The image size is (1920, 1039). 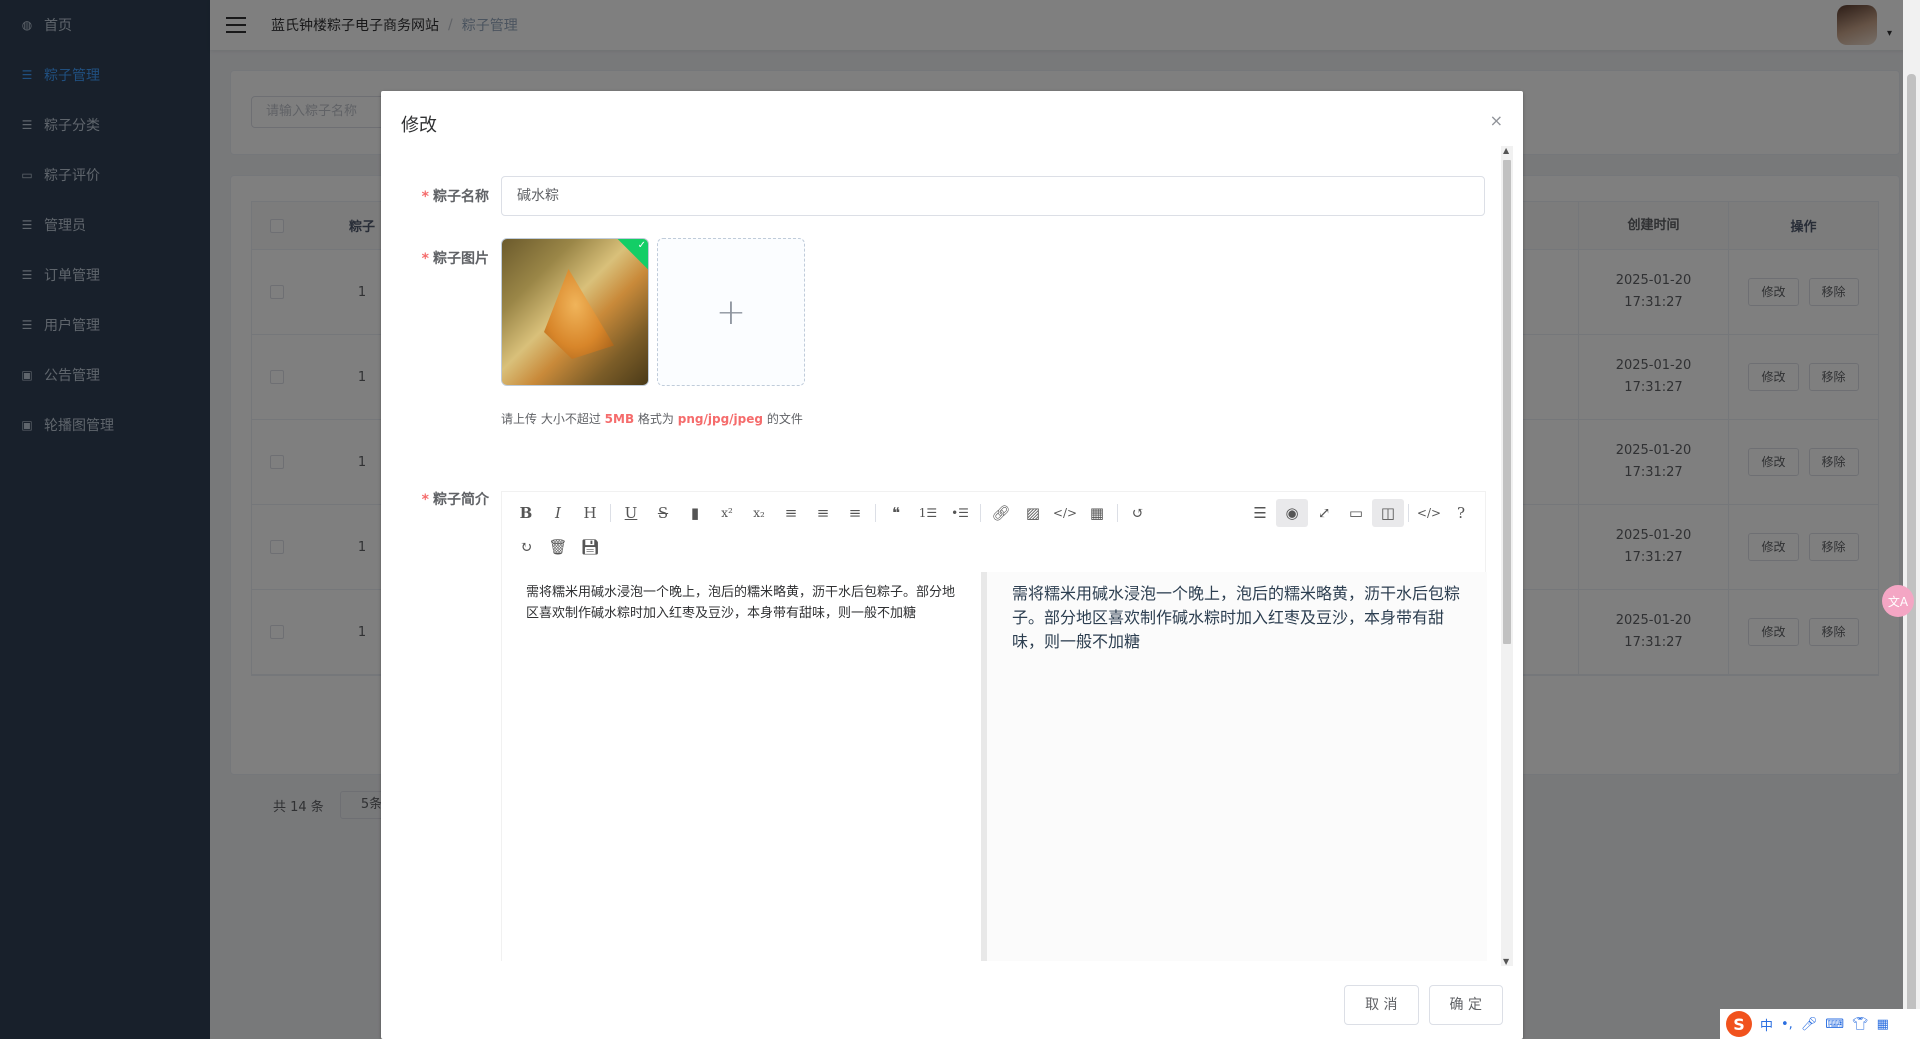 What do you see at coordinates (641, 245) in the screenshot?
I see `check-icon: ✓` at bounding box center [641, 245].